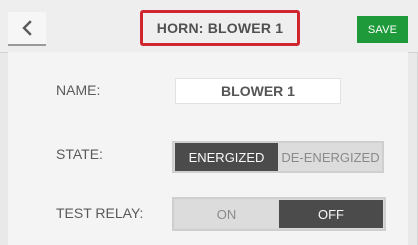 This screenshot has width=418, height=245. I want to click on state-toggle: ENERGIZED DE-ENERGIZED, so click(278, 157).